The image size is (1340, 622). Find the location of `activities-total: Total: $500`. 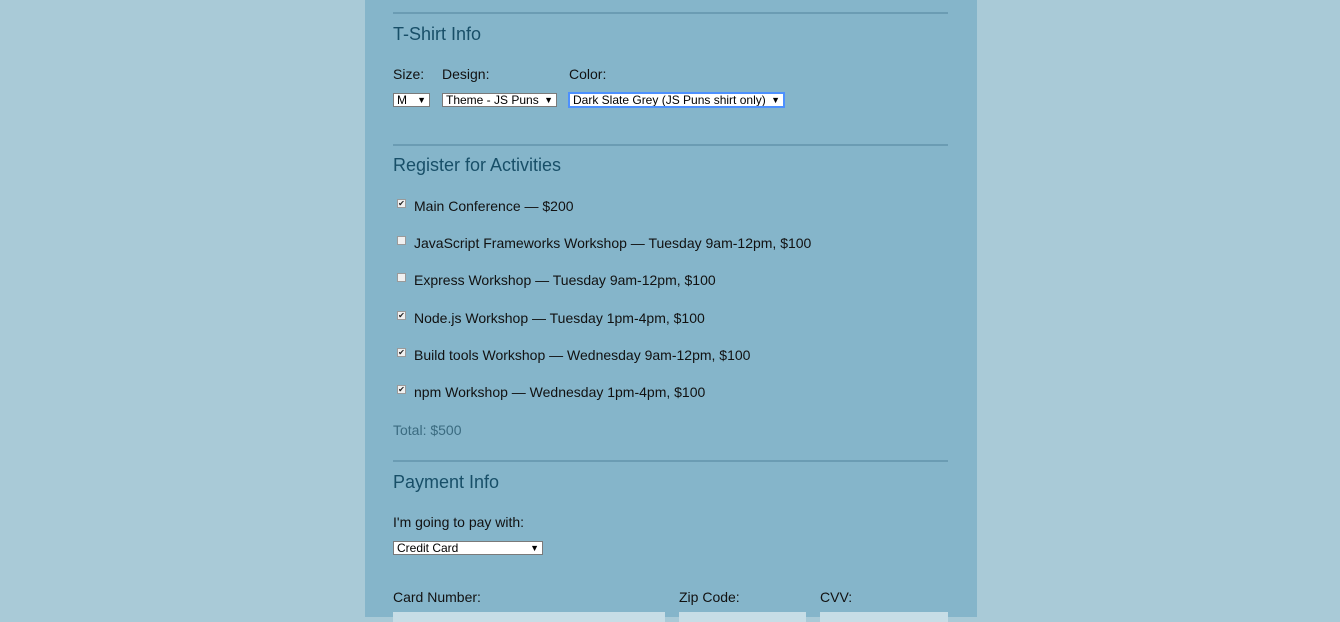

activities-total: Total: $500 is located at coordinates (427, 430).